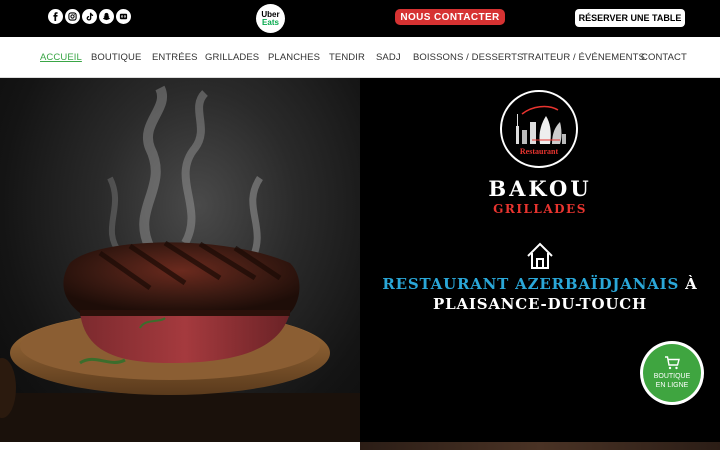  What do you see at coordinates (672, 385) in the screenshot?
I see `online-shop-label-2: EN LIGNE` at bounding box center [672, 385].